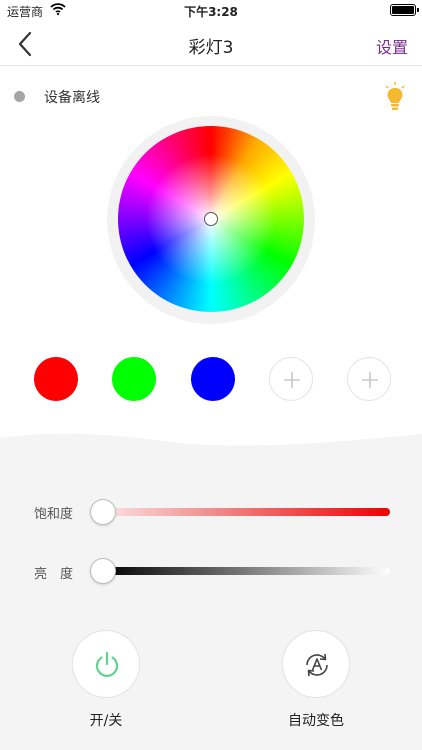 The width and height of the screenshot is (422, 750). Describe the element at coordinates (103, 512) in the screenshot. I see `saturation-slider-thumb` at that location.